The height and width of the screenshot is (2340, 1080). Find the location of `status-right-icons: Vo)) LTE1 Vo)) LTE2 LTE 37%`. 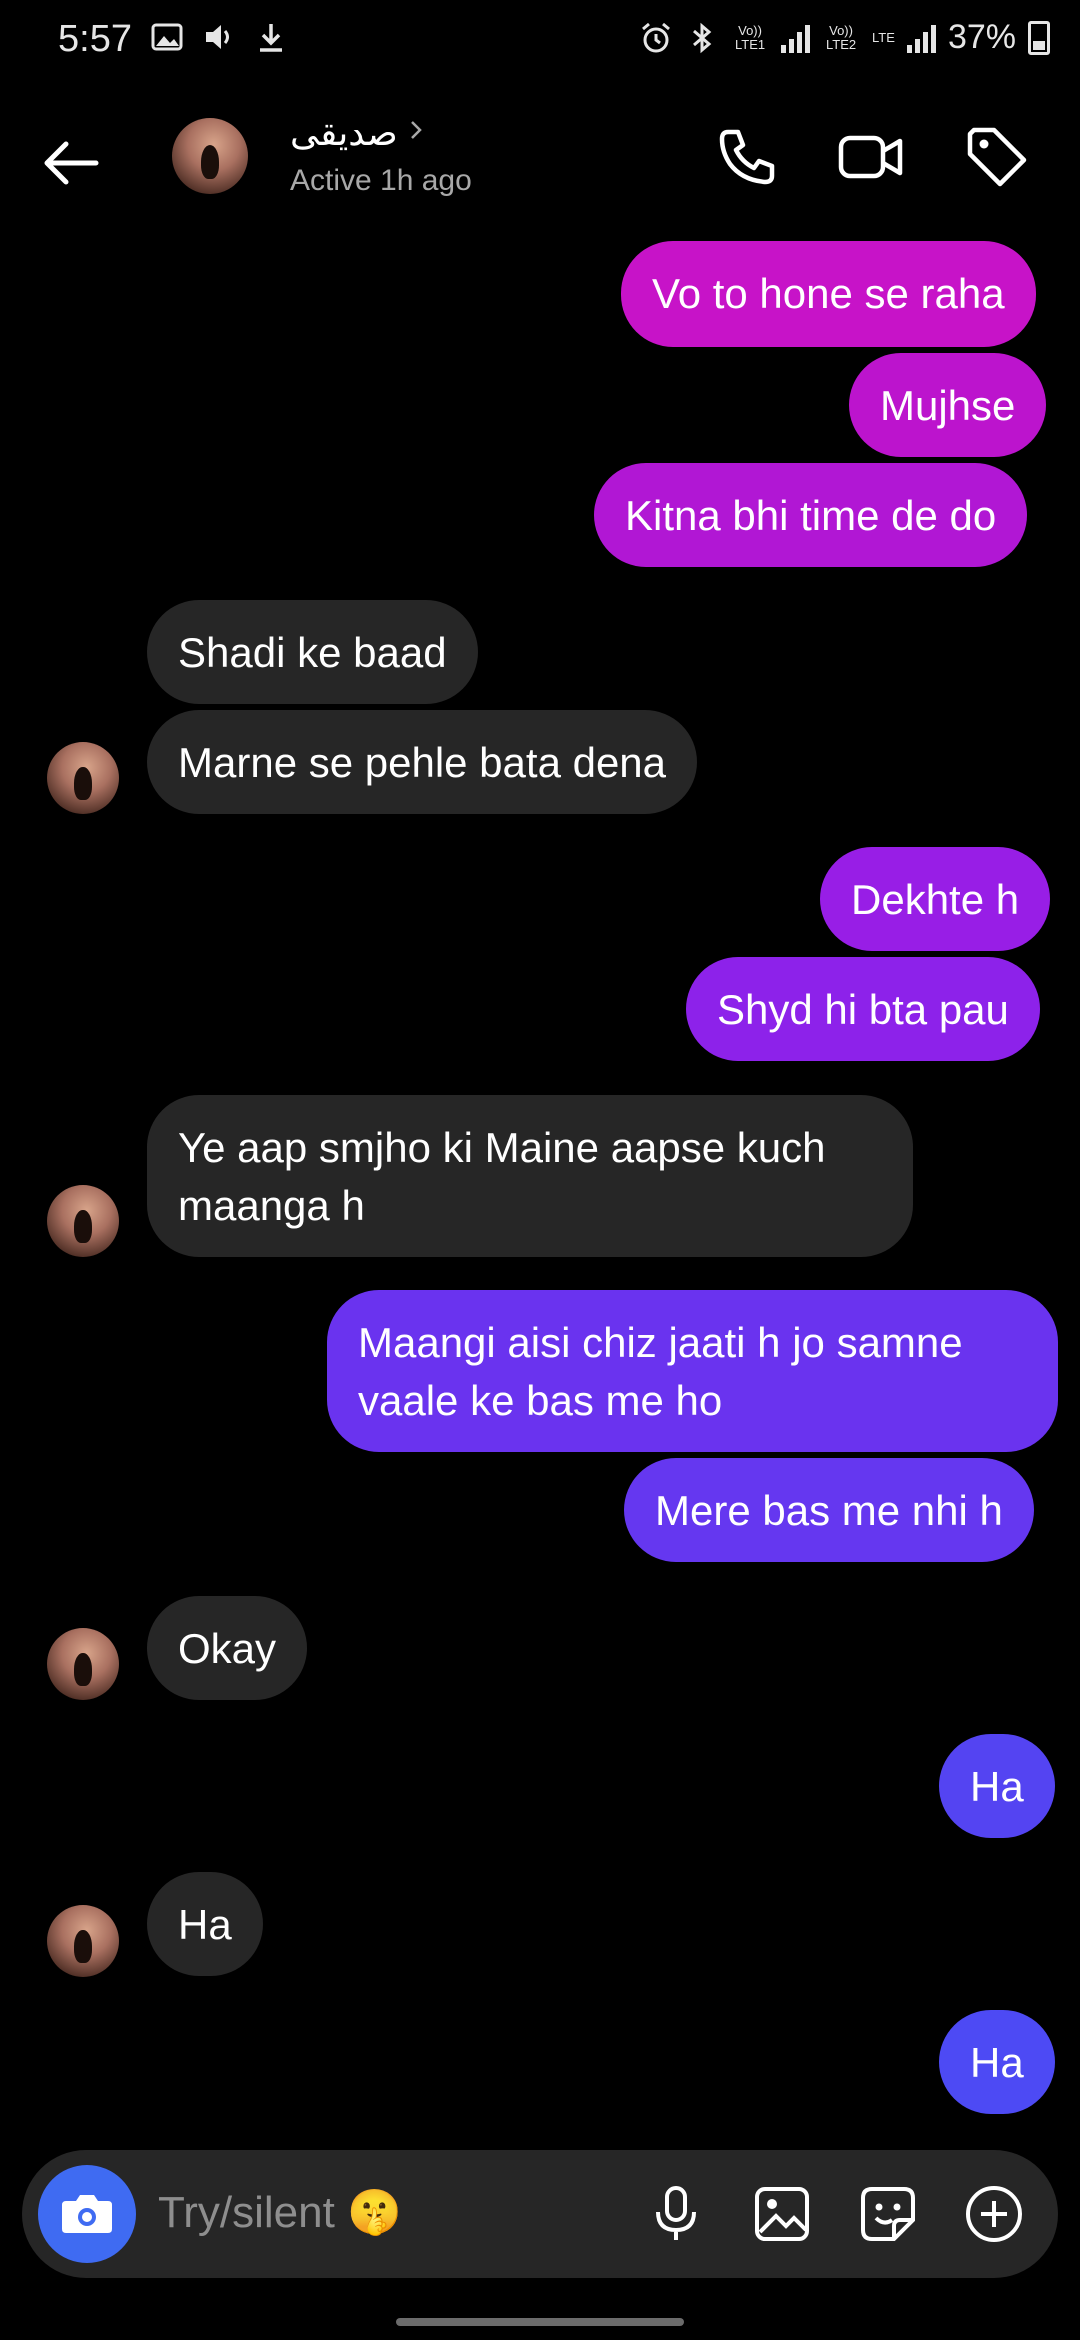

status-right-icons: Vo)) LTE1 Vo)) LTE2 LTE 37% is located at coordinates (844, 37).